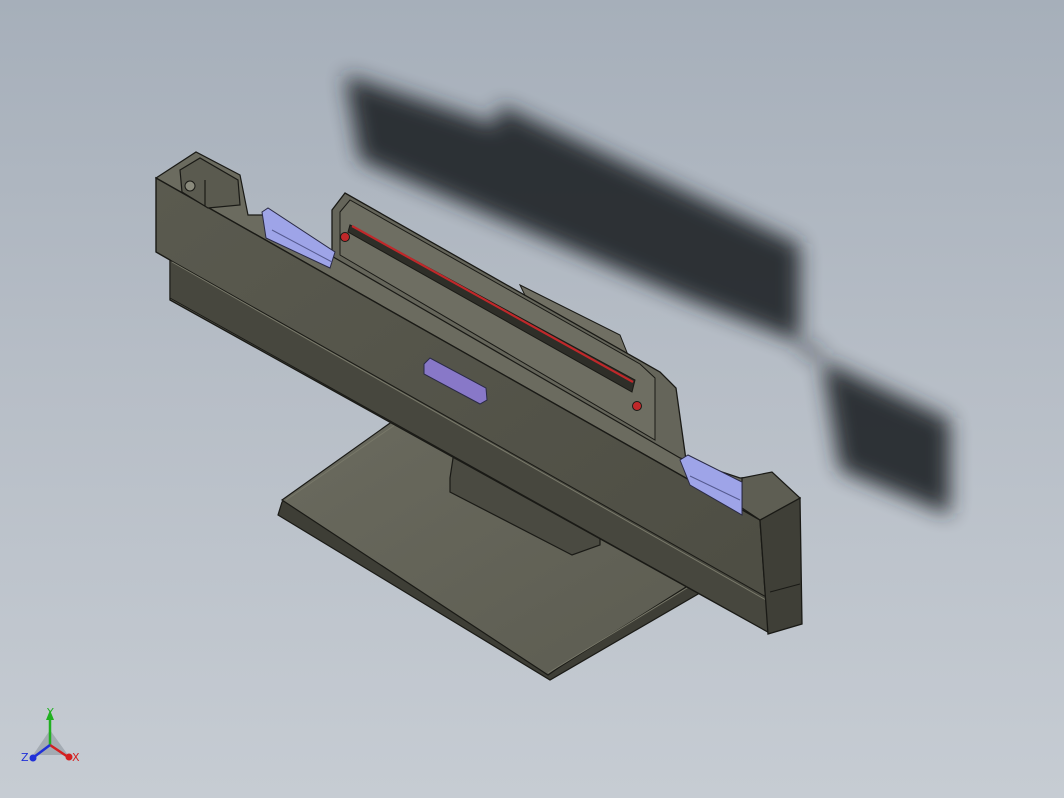 The height and width of the screenshot is (798, 1064). Describe the element at coordinates (76, 757) in the screenshot. I see `x-axis-label: X` at that location.